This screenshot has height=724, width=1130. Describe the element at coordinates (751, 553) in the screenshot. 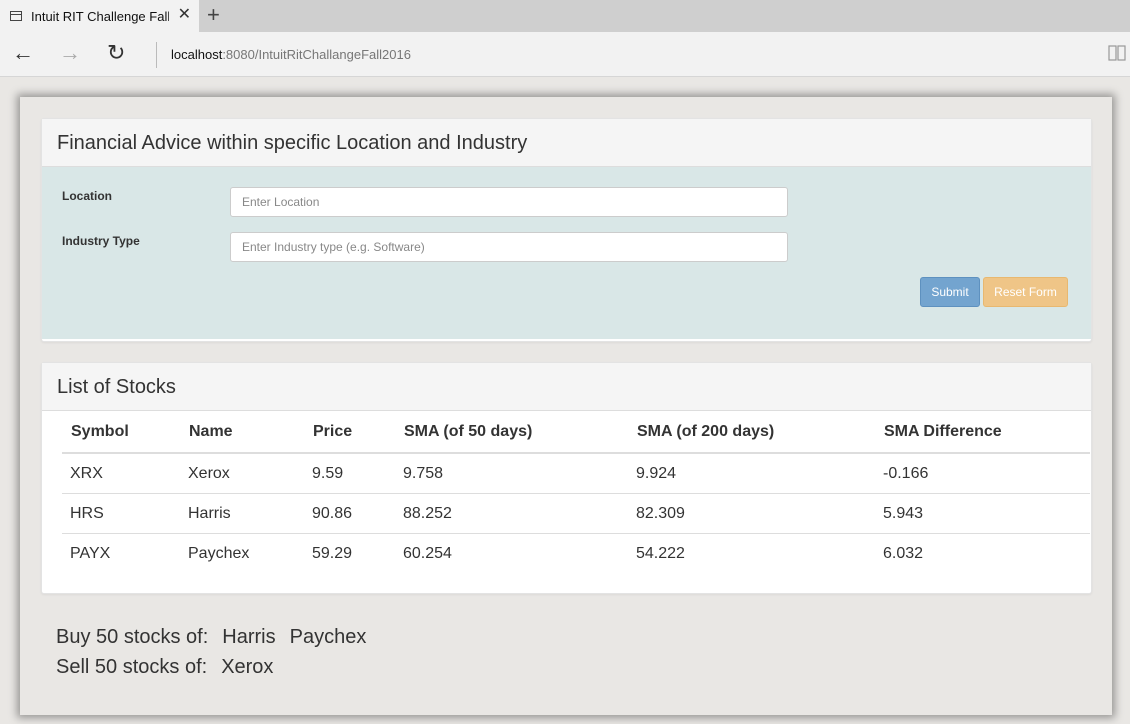

I see `cell-sma200: 54.222` at that location.